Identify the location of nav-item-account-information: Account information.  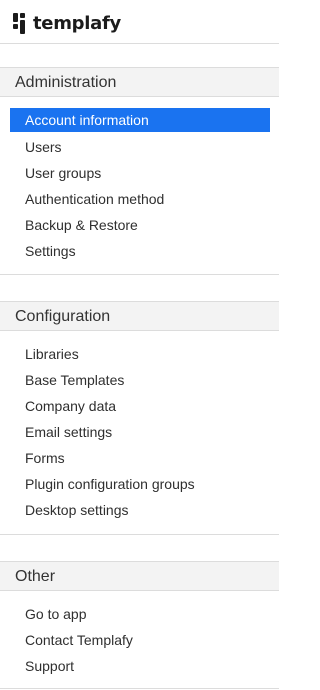
(140, 120).